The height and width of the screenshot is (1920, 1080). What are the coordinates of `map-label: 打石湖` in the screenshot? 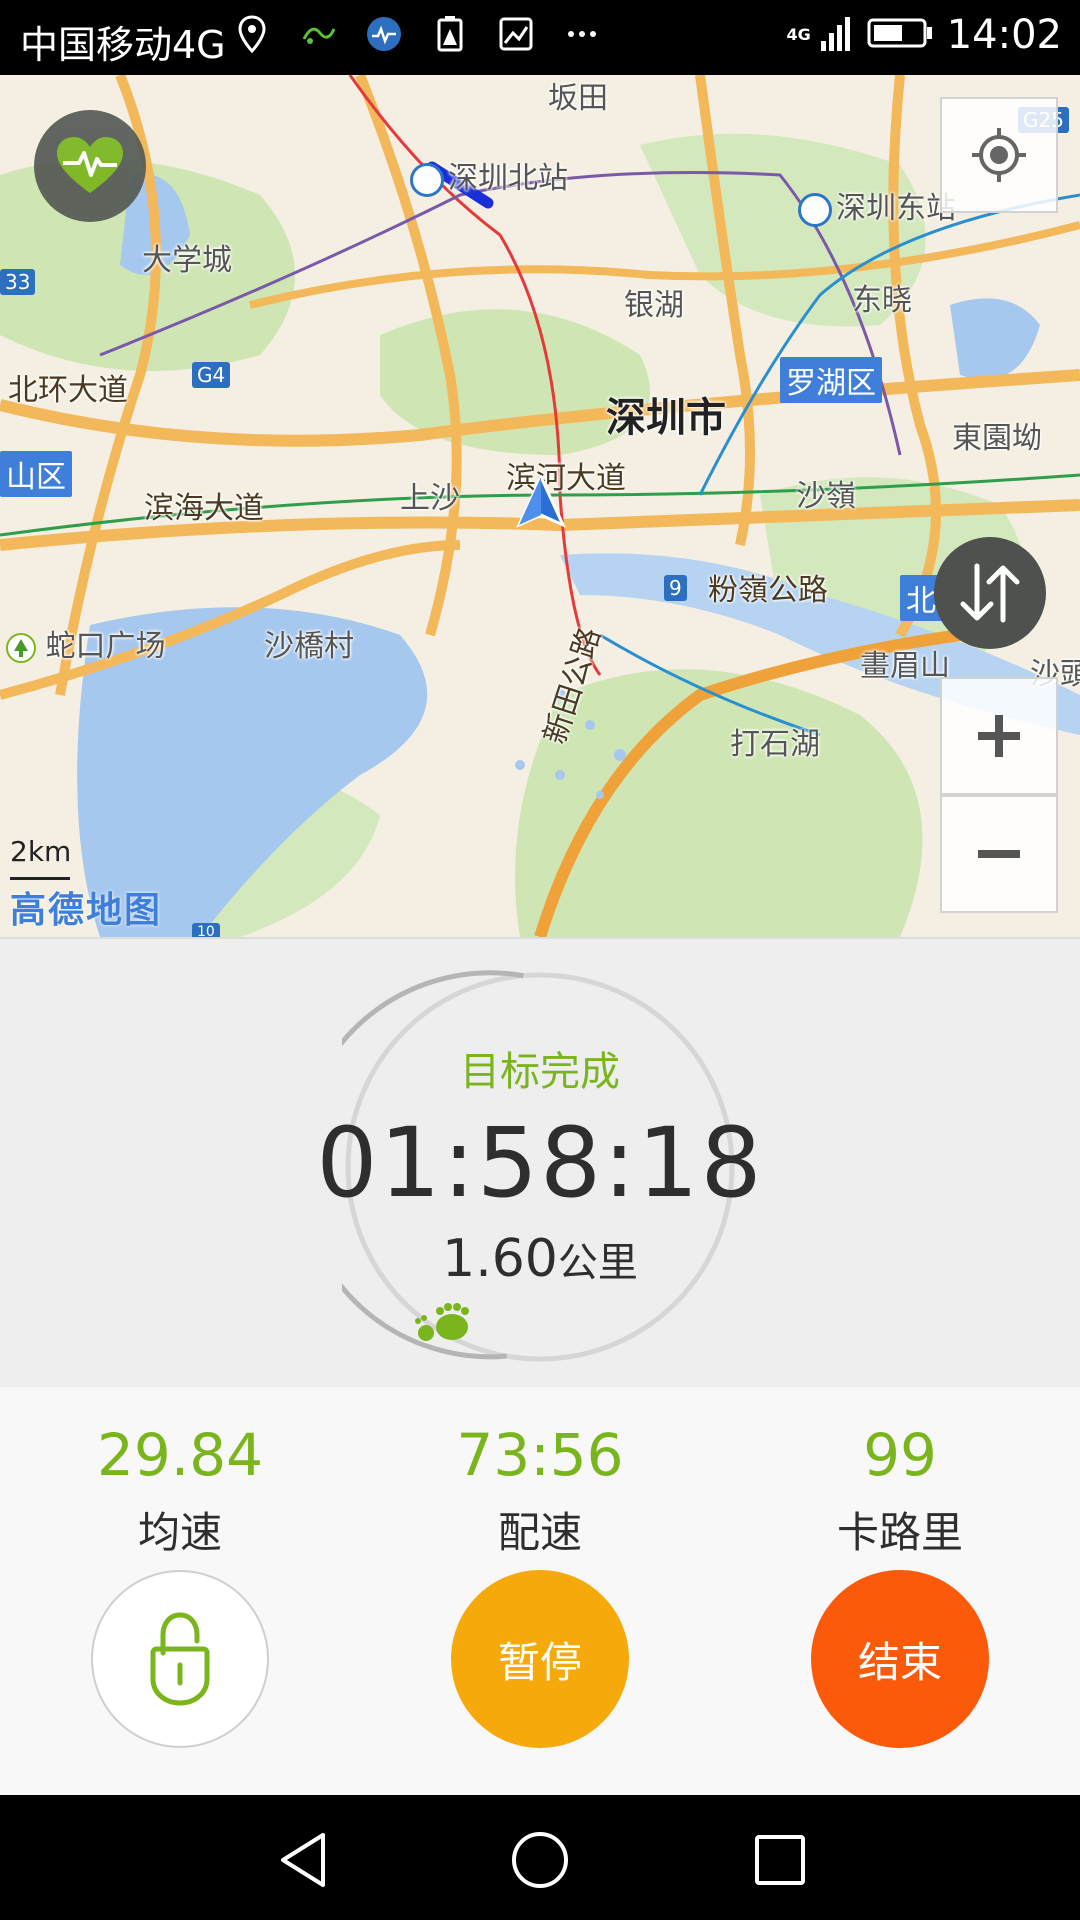 It's located at (775, 744).